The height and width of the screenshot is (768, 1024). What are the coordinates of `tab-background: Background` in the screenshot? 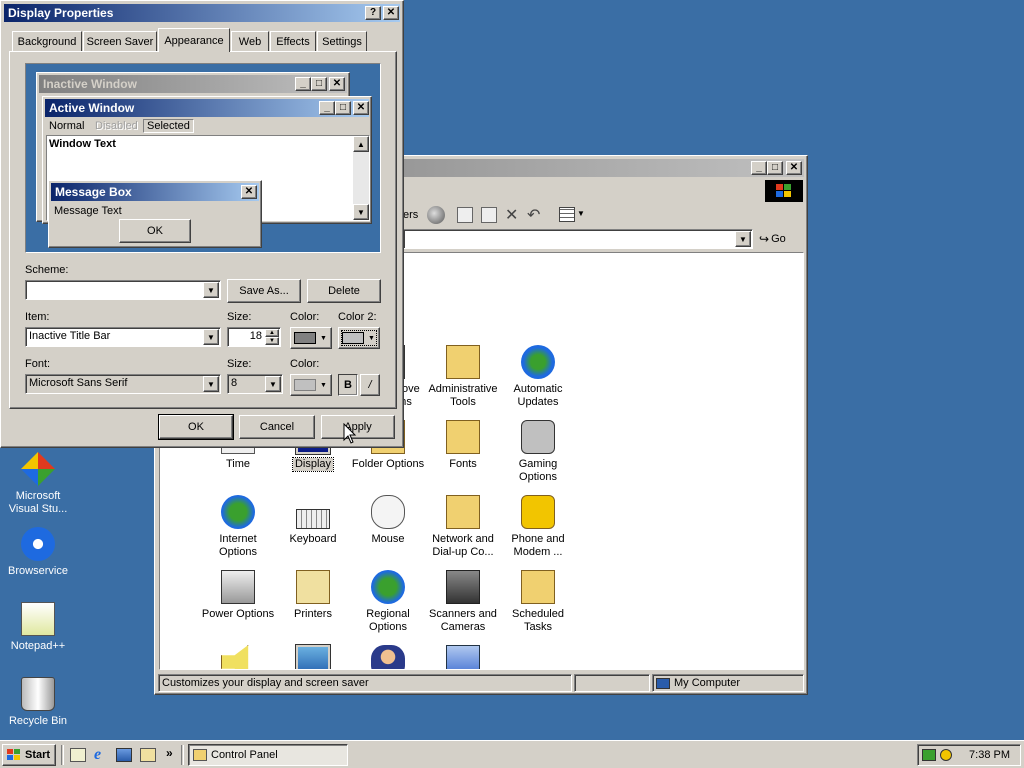 It's located at (47, 41).